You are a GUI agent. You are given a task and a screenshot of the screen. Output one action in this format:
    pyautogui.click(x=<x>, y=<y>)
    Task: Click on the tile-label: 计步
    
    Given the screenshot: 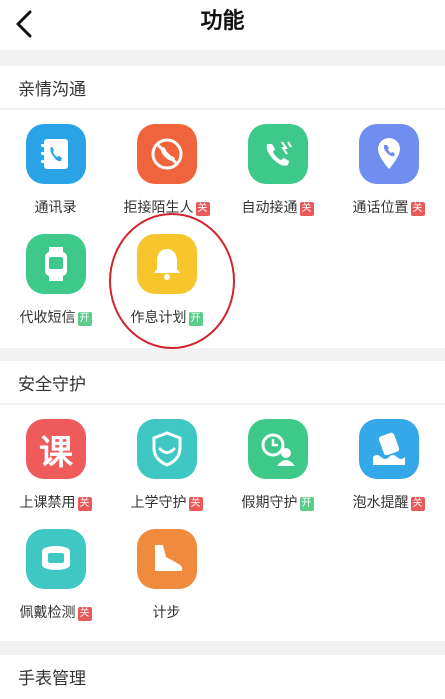 What is the action you would take?
    pyautogui.click(x=166, y=613)
    